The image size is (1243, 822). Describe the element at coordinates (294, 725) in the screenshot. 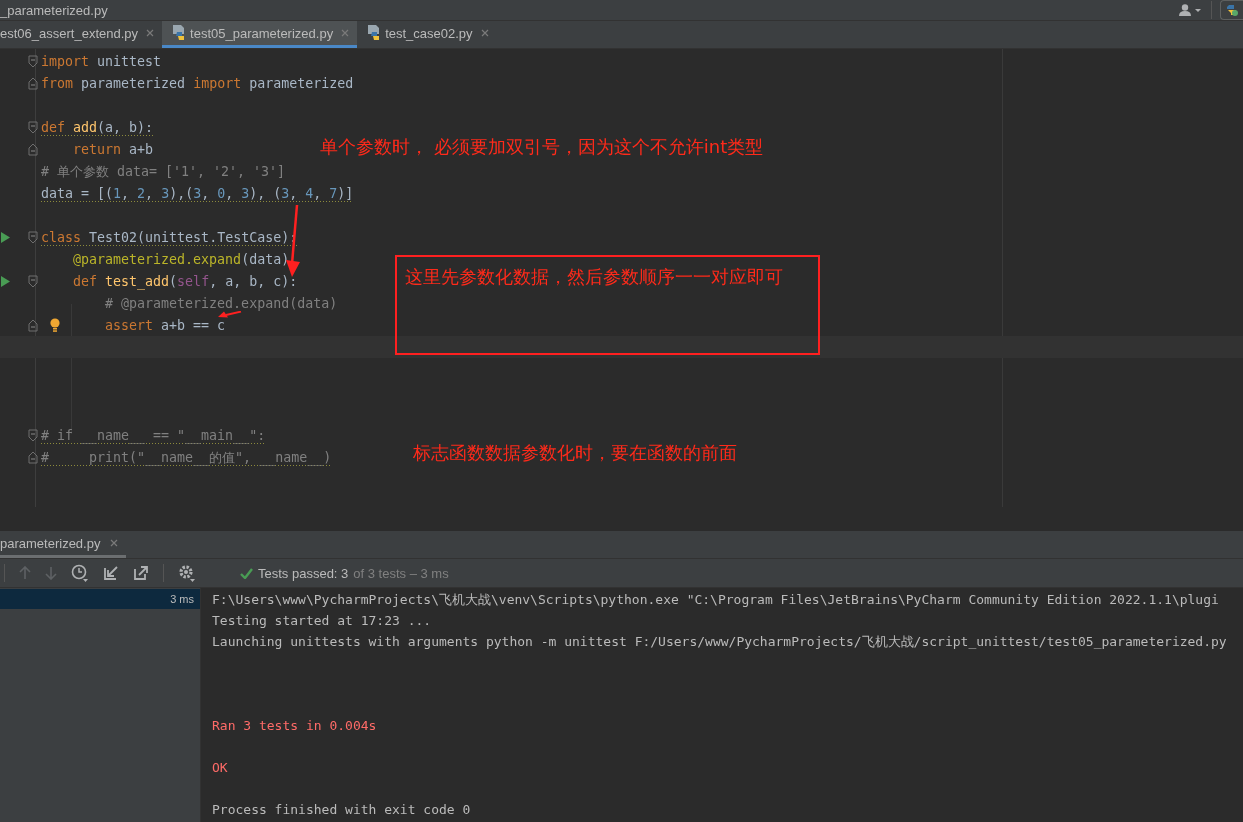

I see `console-line: Ran 3 tests in 0.004s` at that location.